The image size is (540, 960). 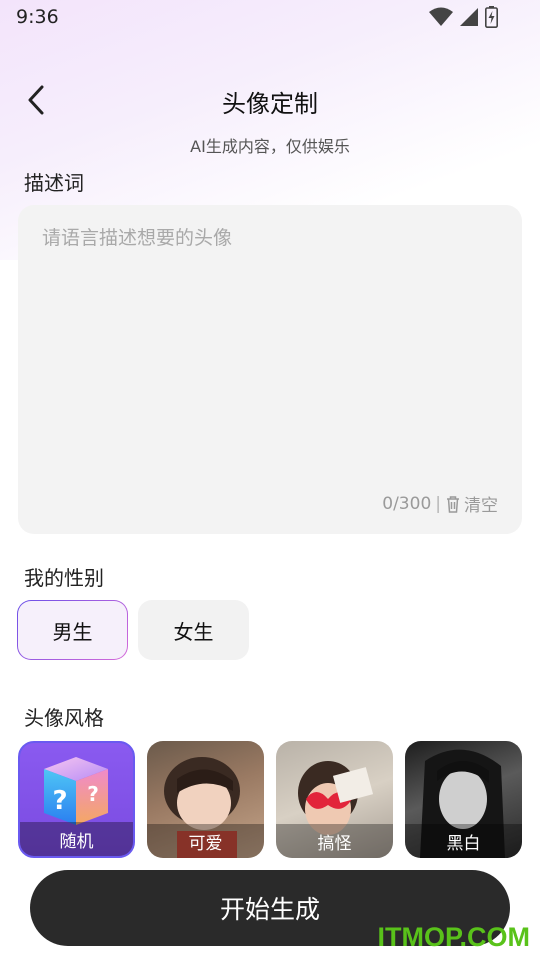 I want to click on style-option-bw: 黑白, so click(x=463, y=799).